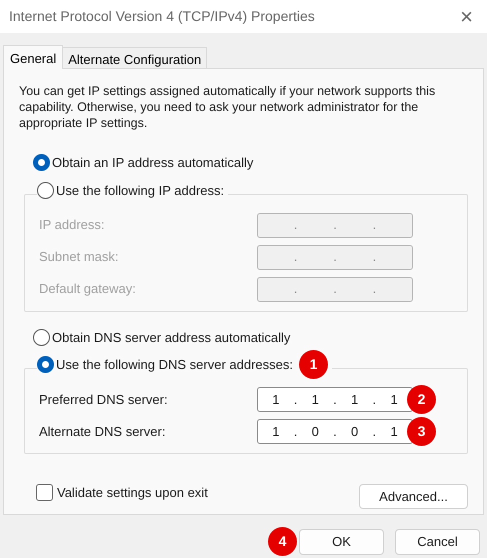 The image size is (487, 558). Describe the element at coordinates (88, 289) in the screenshot. I see `field-label: Default gateway:` at that location.